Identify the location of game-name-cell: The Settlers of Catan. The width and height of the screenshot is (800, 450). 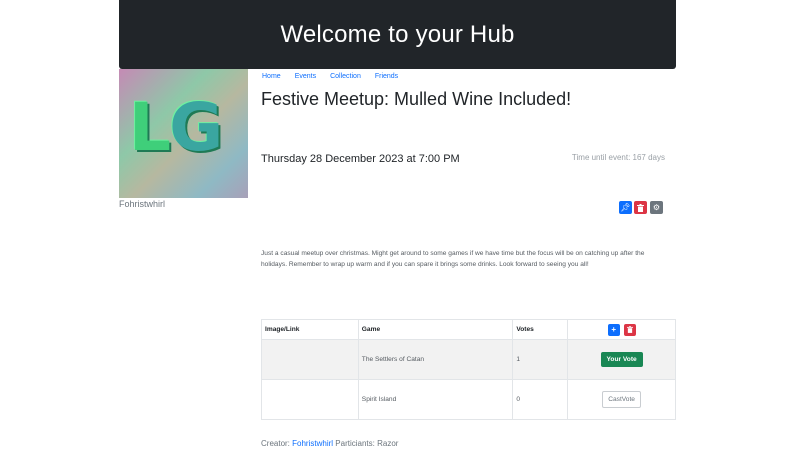
(435, 359).